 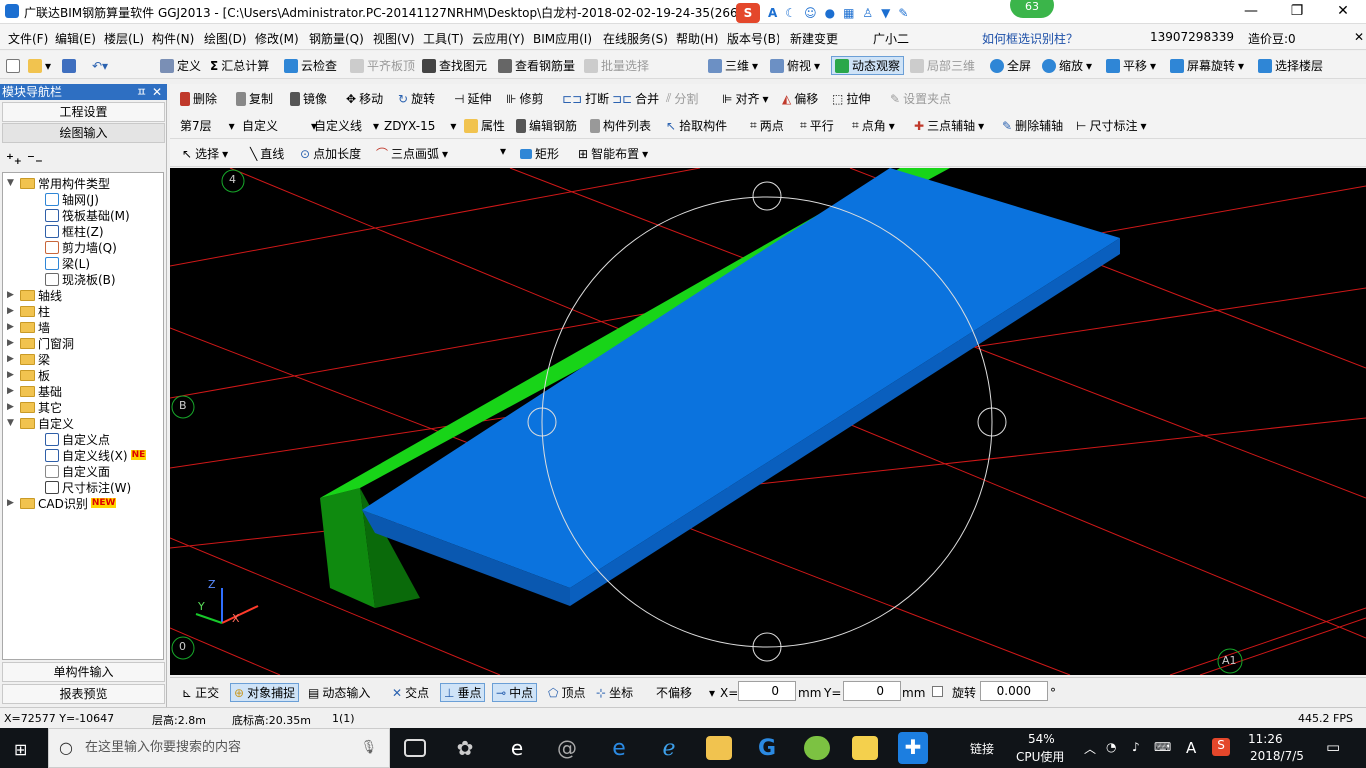 I want to click on delete-button: 删除, so click(x=198, y=98).